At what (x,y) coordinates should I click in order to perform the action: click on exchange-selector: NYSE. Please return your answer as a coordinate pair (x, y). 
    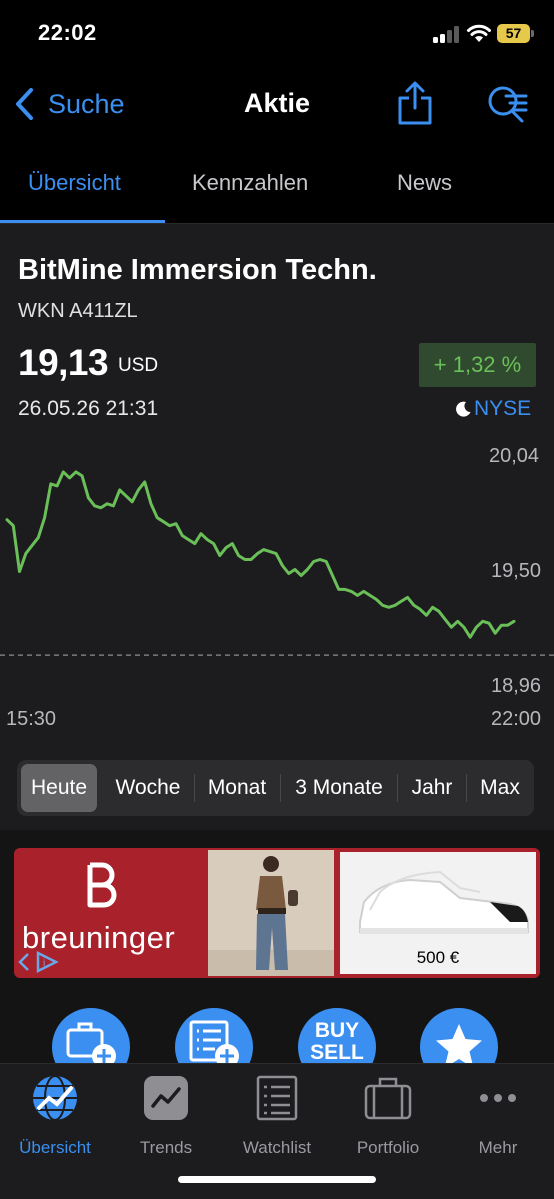
    Looking at the image, I should click on (492, 409).